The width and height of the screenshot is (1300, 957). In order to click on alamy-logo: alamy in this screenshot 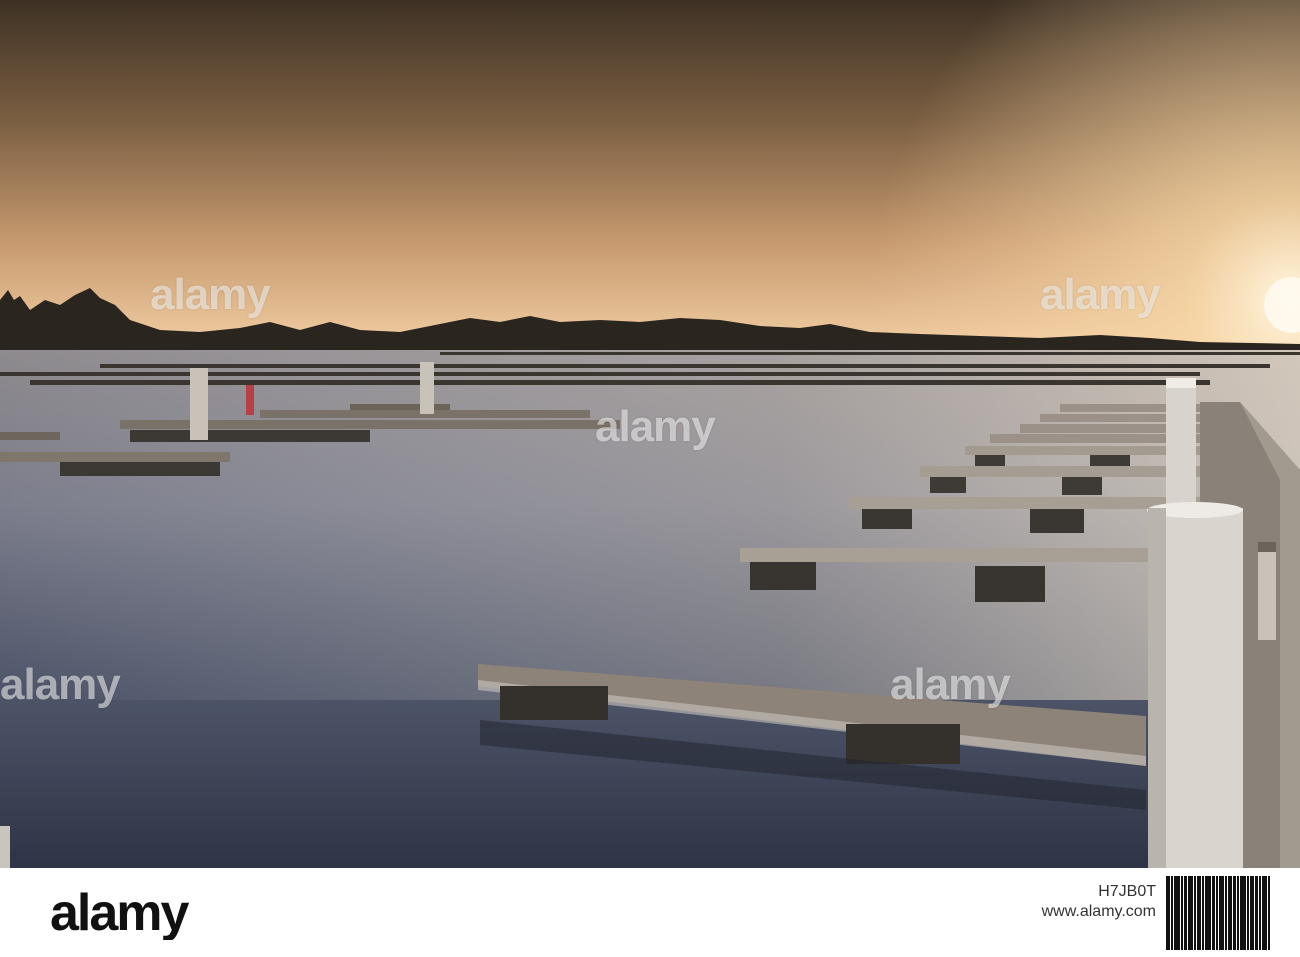, I will do `click(170, 913)`.